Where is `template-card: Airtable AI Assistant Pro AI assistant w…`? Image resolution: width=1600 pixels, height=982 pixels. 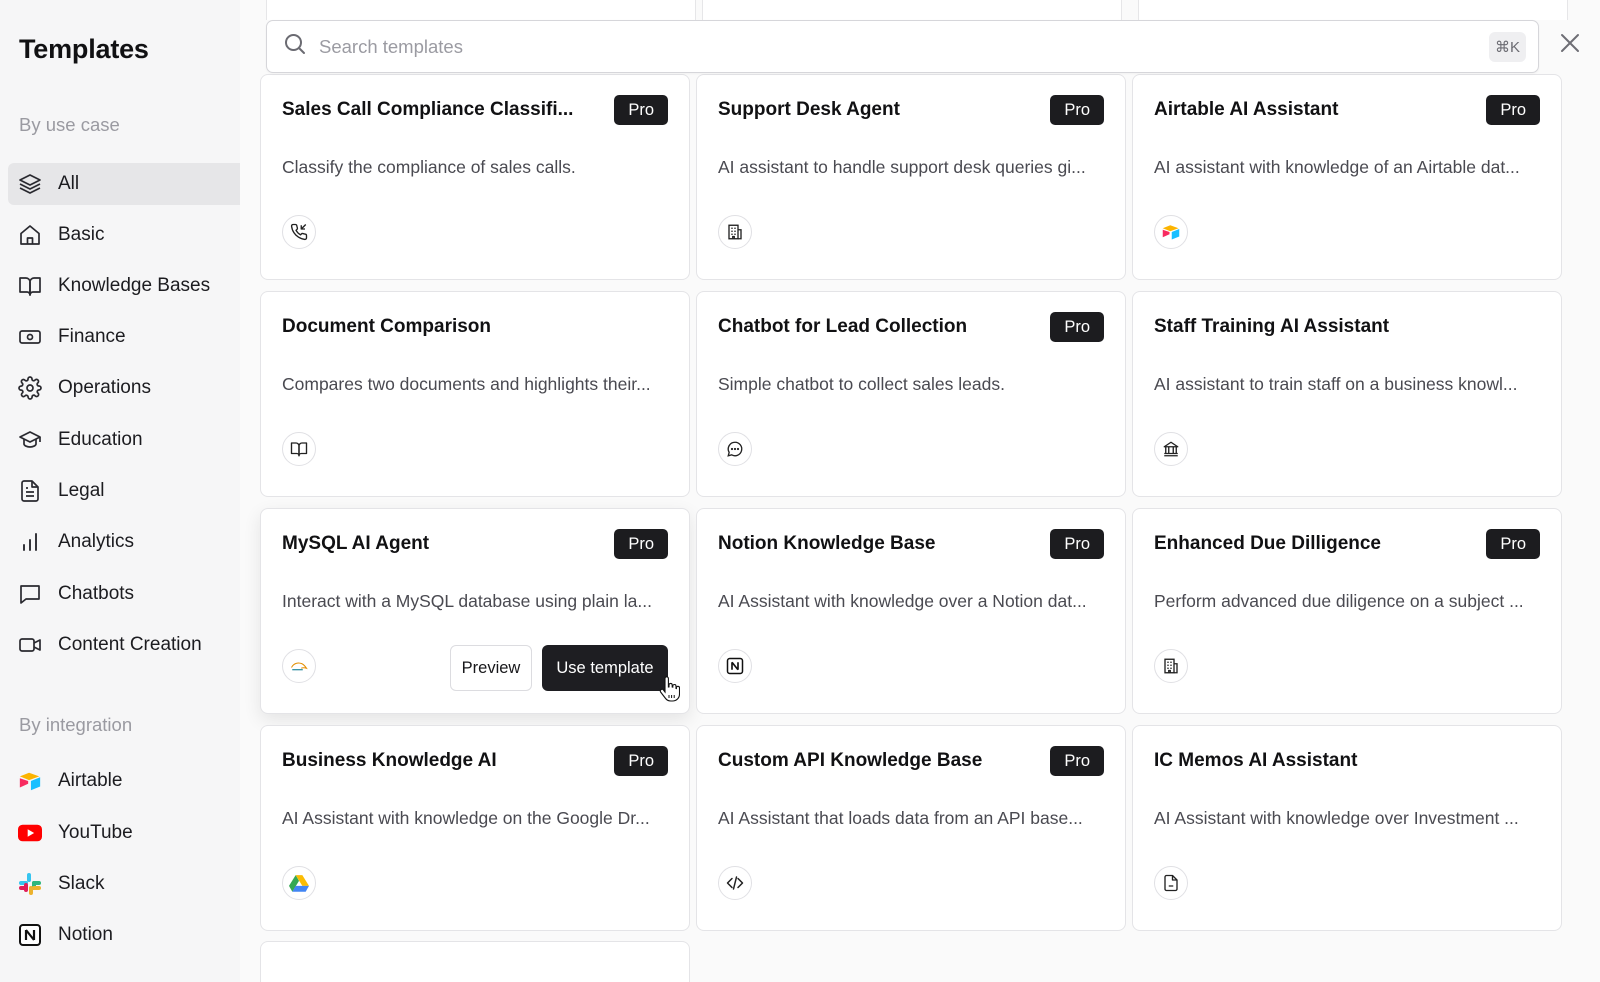
template-card: Airtable AI Assistant Pro AI assistant w… is located at coordinates (1347, 177).